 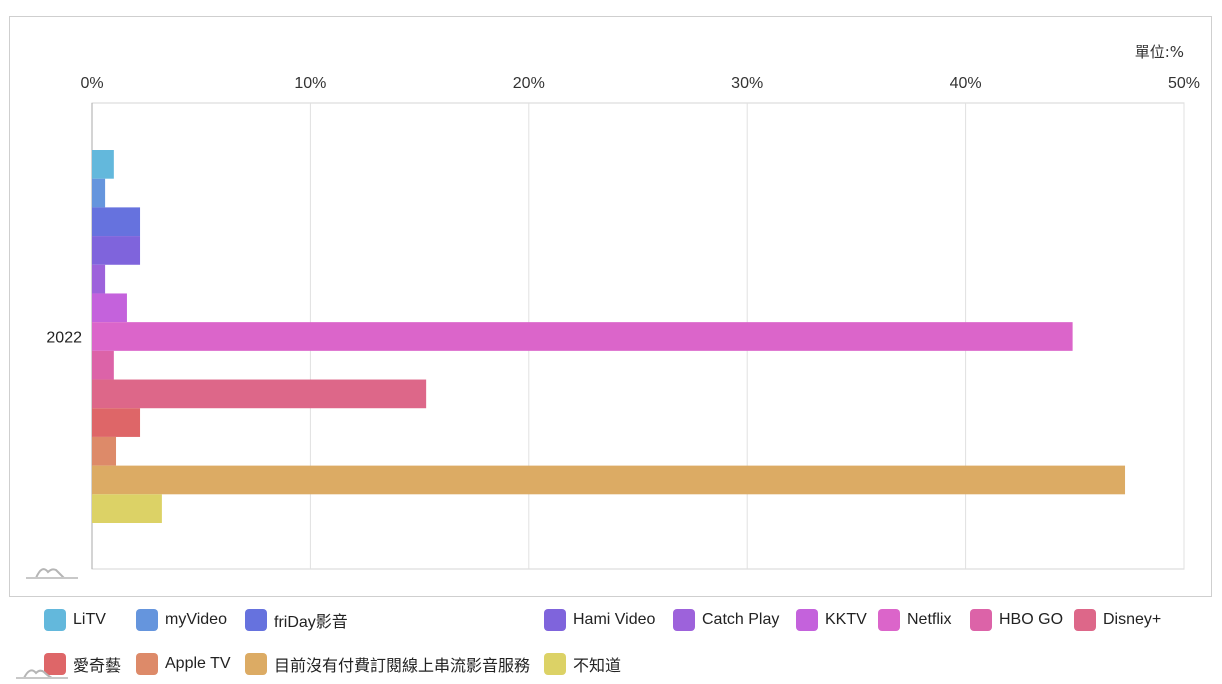 What do you see at coordinates (1184, 83) in the screenshot?
I see `x-tick-label: 50%` at bounding box center [1184, 83].